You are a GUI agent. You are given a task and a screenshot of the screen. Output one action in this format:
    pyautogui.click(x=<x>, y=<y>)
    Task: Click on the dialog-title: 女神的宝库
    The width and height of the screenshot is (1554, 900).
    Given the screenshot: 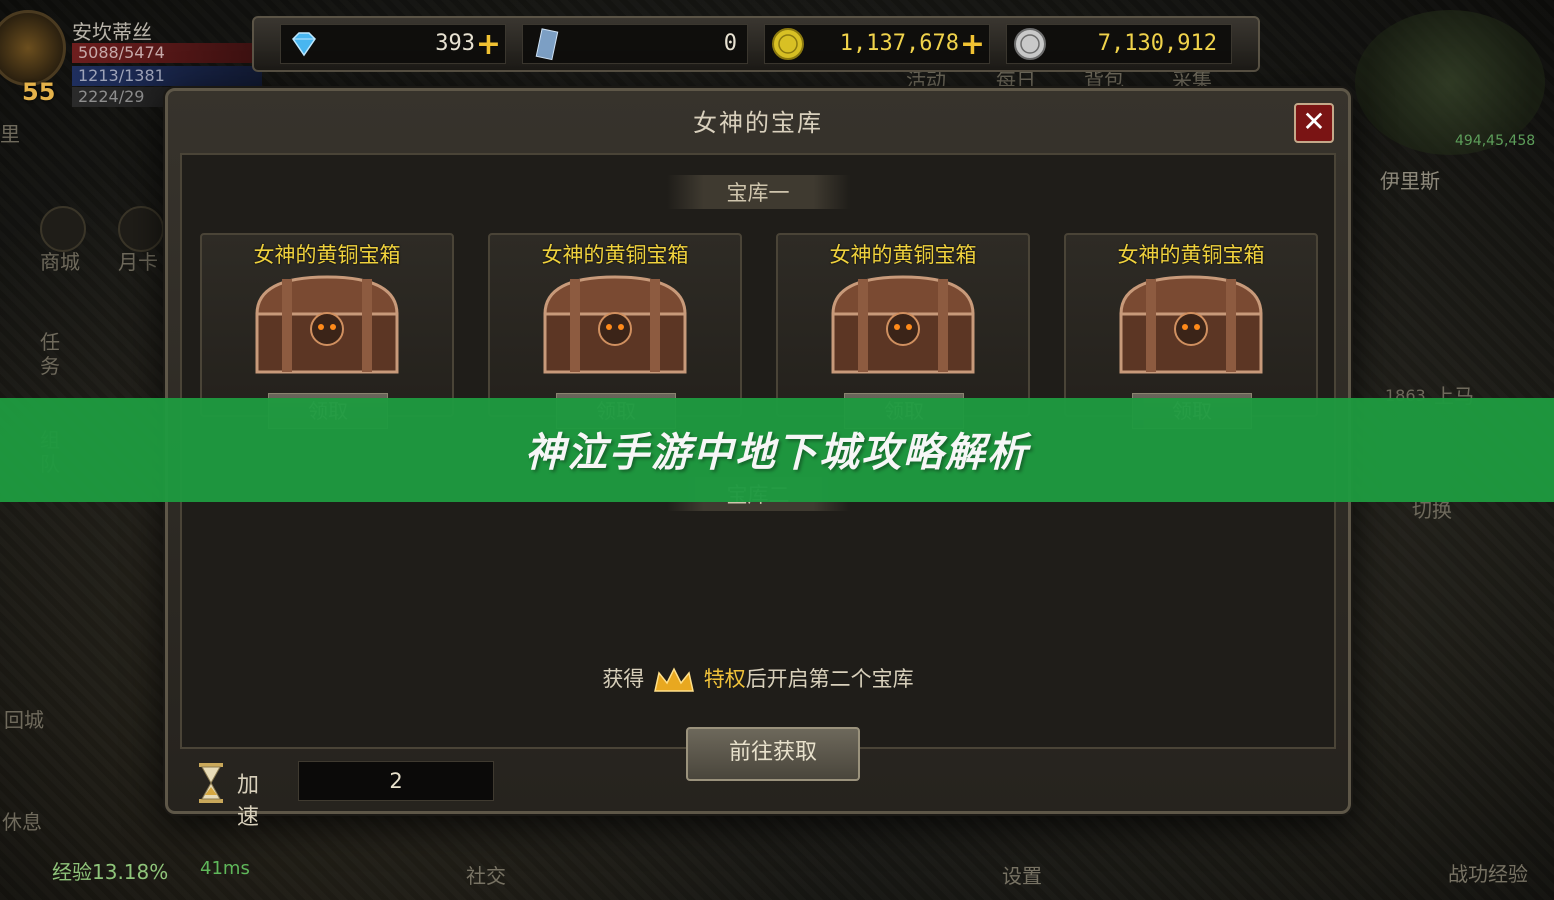 What is the action you would take?
    pyautogui.click(x=758, y=123)
    